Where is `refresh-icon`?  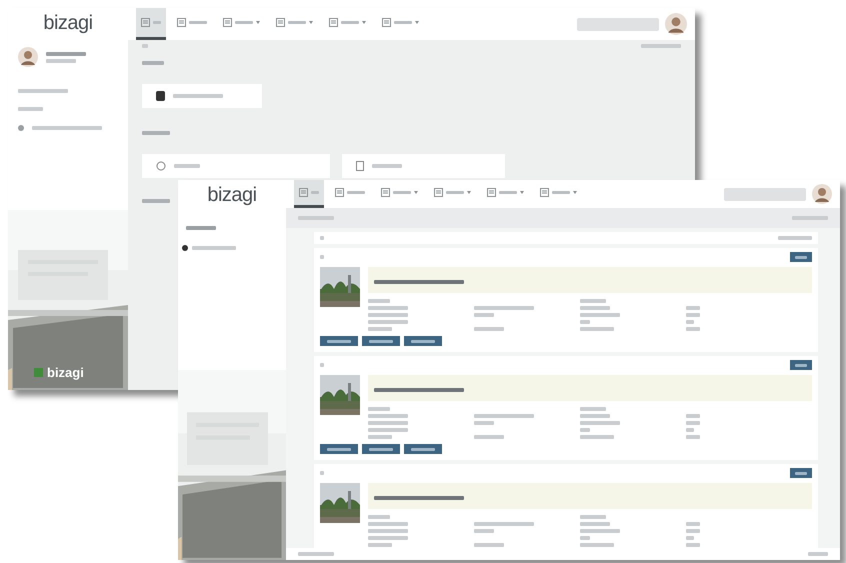
refresh-icon is located at coordinates (161, 166).